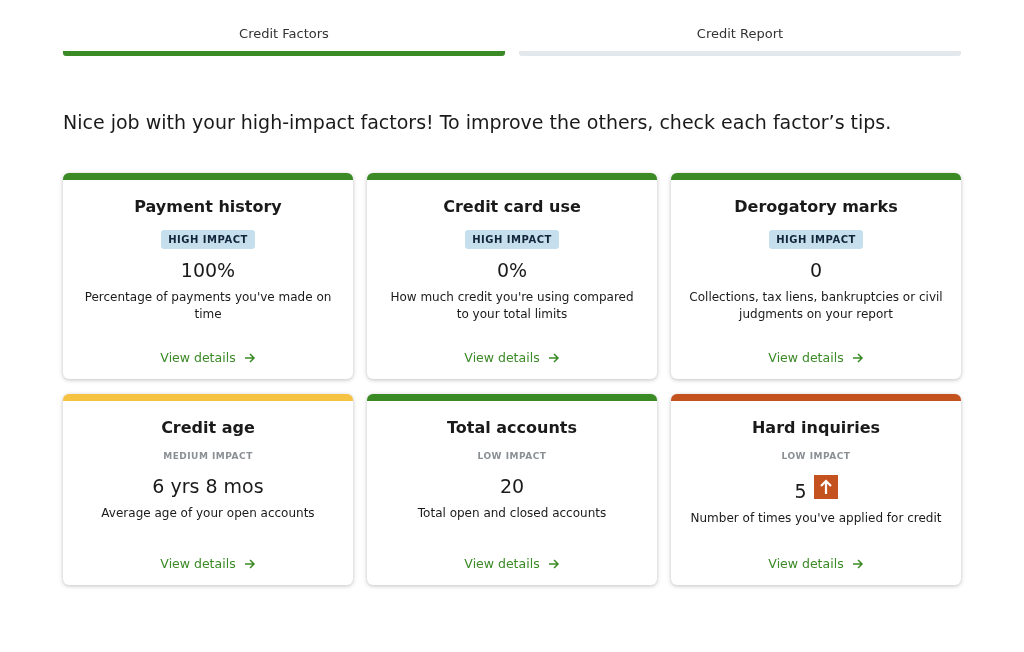 The width and height of the screenshot is (1024, 652). Describe the element at coordinates (208, 486) in the screenshot. I see `factor-value: 6 yrs 8 mos` at that location.